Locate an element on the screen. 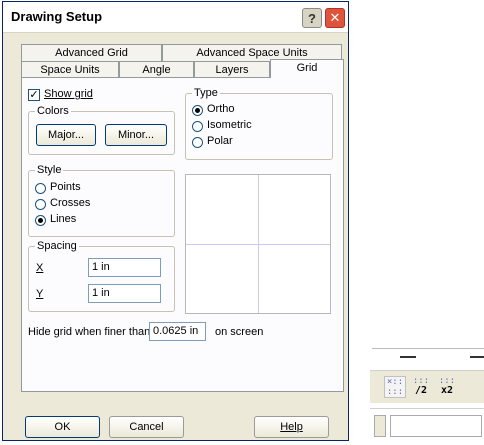  toolbar-dash-right is located at coordinates (477, 357).